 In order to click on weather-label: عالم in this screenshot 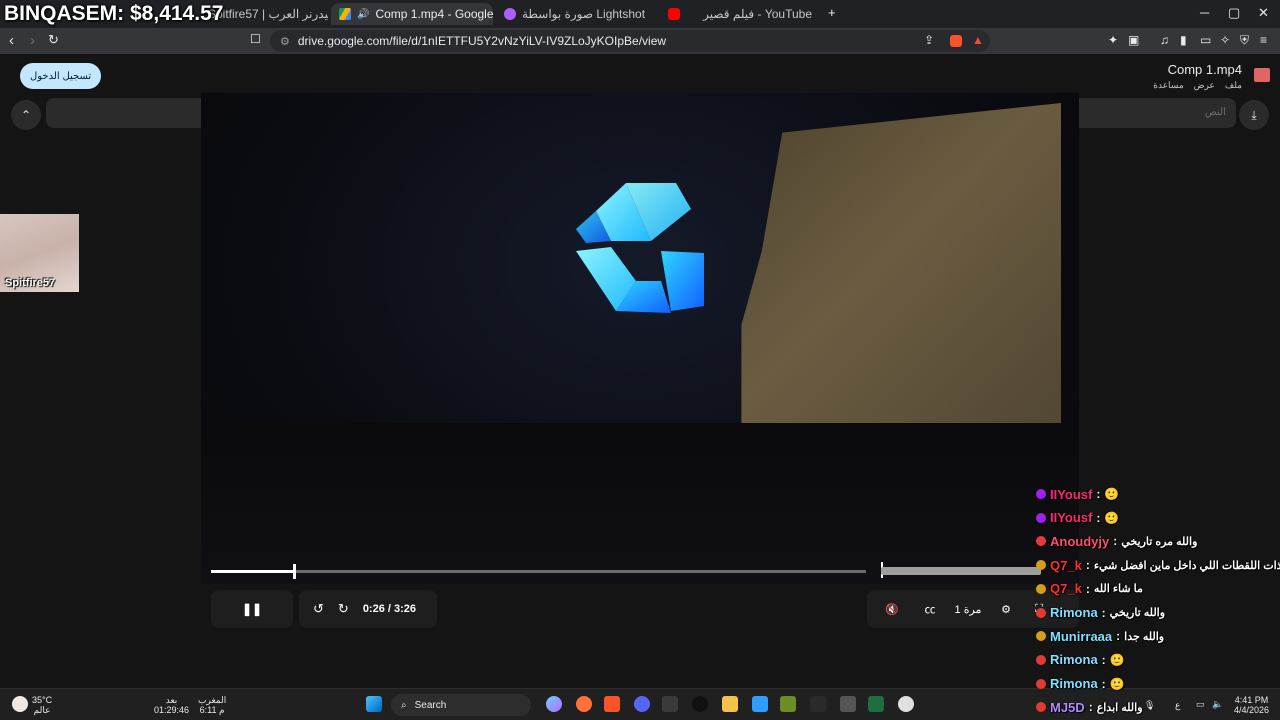, I will do `click(42, 710)`.